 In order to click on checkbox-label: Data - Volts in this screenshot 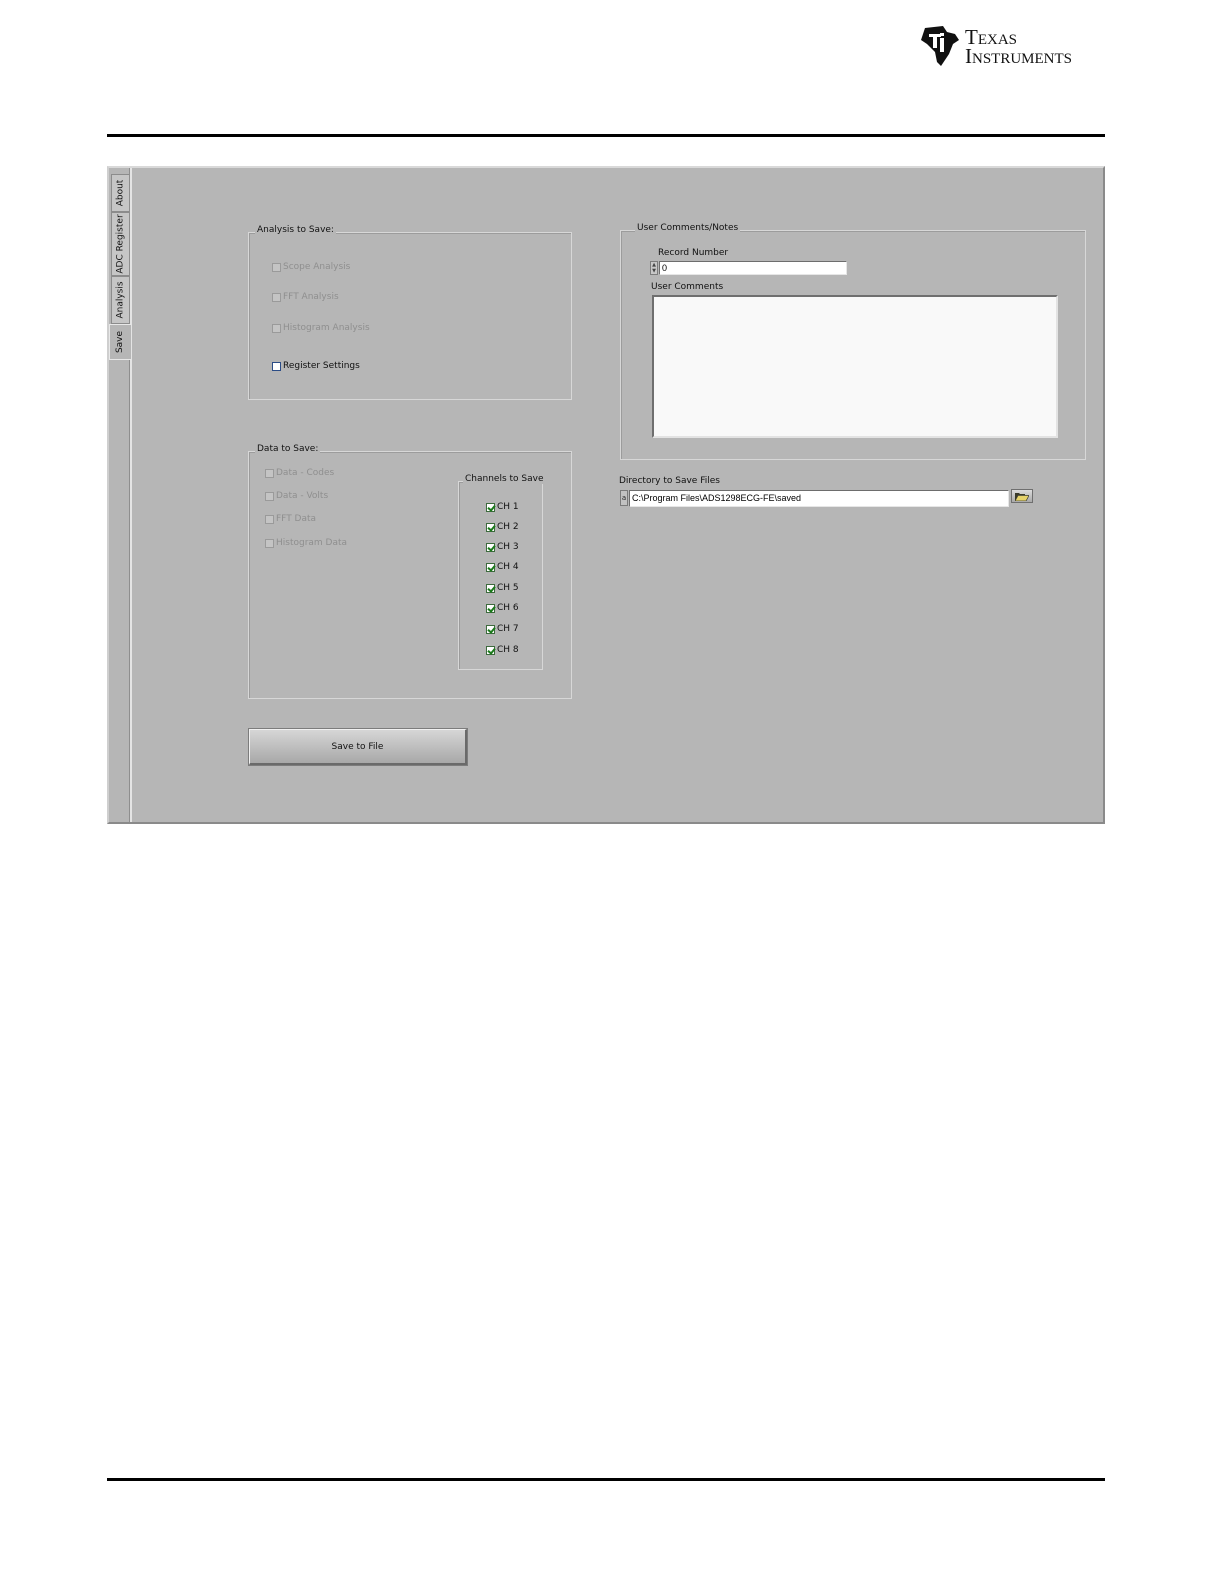, I will do `click(302, 496)`.